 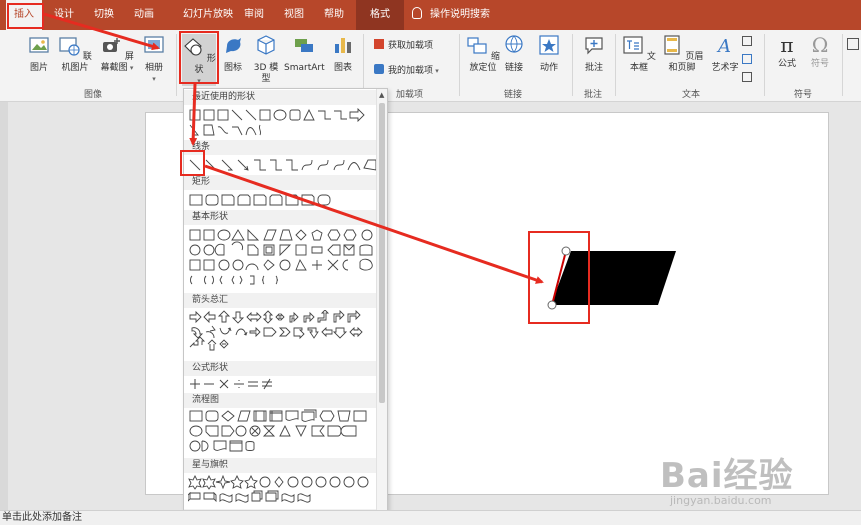 I want to click on get-addins-button: 获取加载项, so click(x=403, y=46).